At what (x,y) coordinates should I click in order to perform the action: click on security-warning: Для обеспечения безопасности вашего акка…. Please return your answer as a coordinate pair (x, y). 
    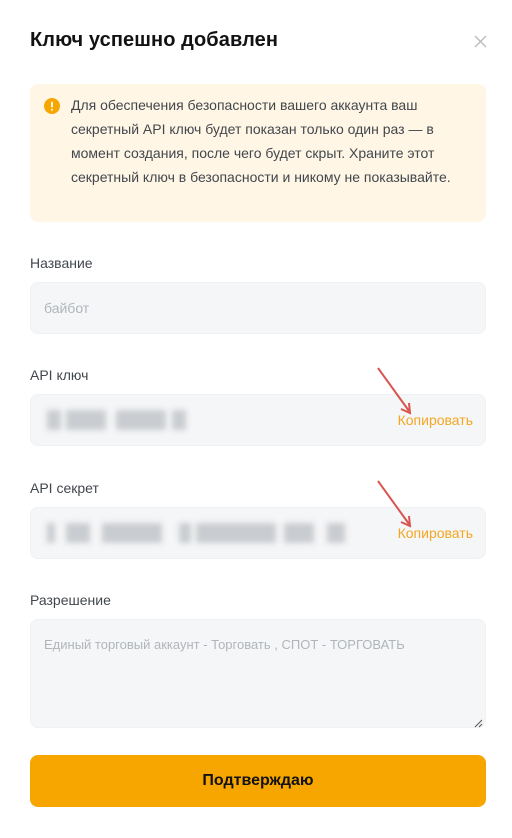
    Looking at the image, I should click on (258, 153).